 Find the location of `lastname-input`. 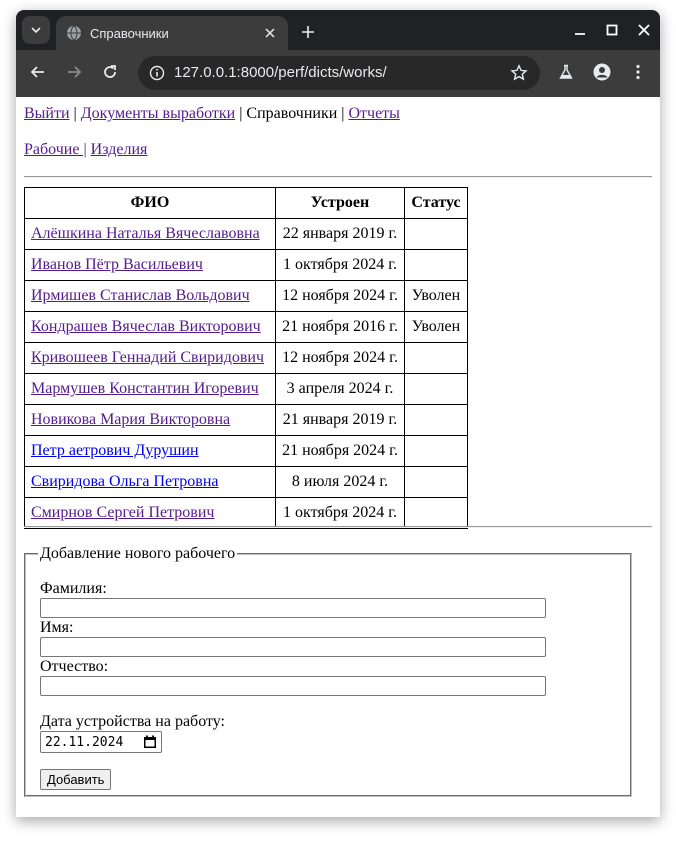

lastname-input is located at coordinates (293, 608).